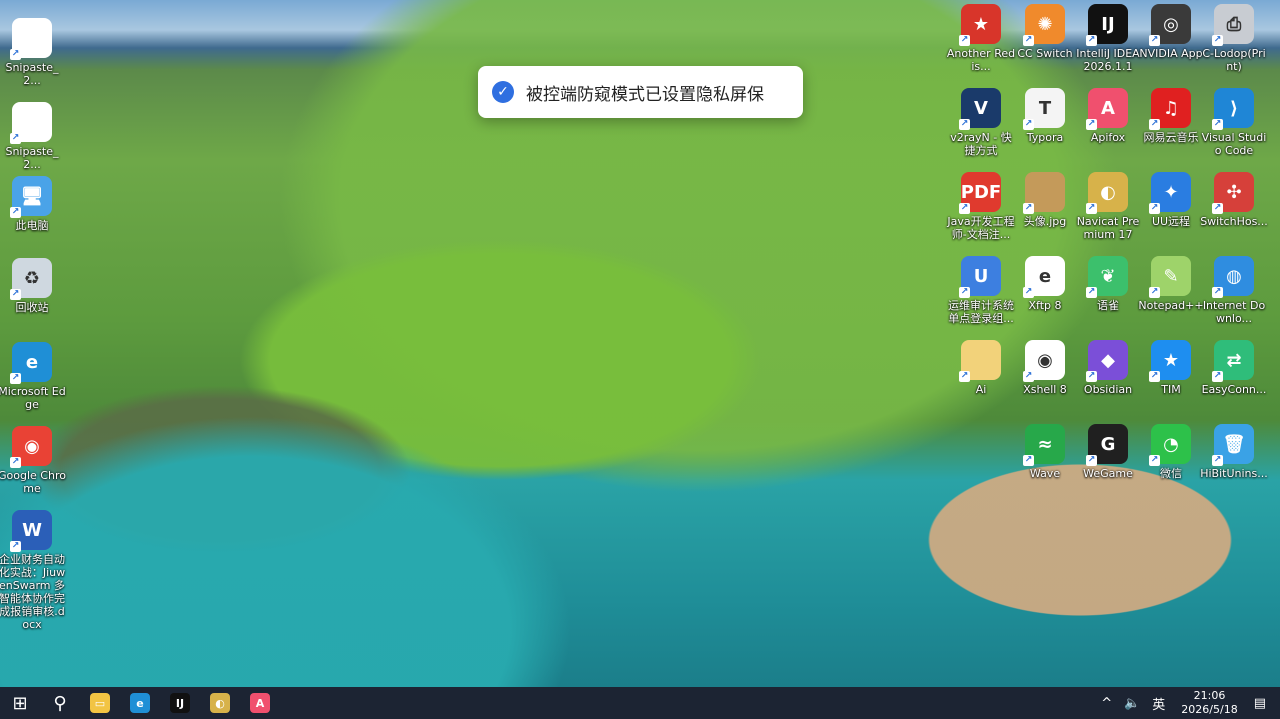  What do you see at coordinates (980, 25) in the screenshot?
I see `another-redis-icon: ★ ↗` at bounding box center [980, 25].